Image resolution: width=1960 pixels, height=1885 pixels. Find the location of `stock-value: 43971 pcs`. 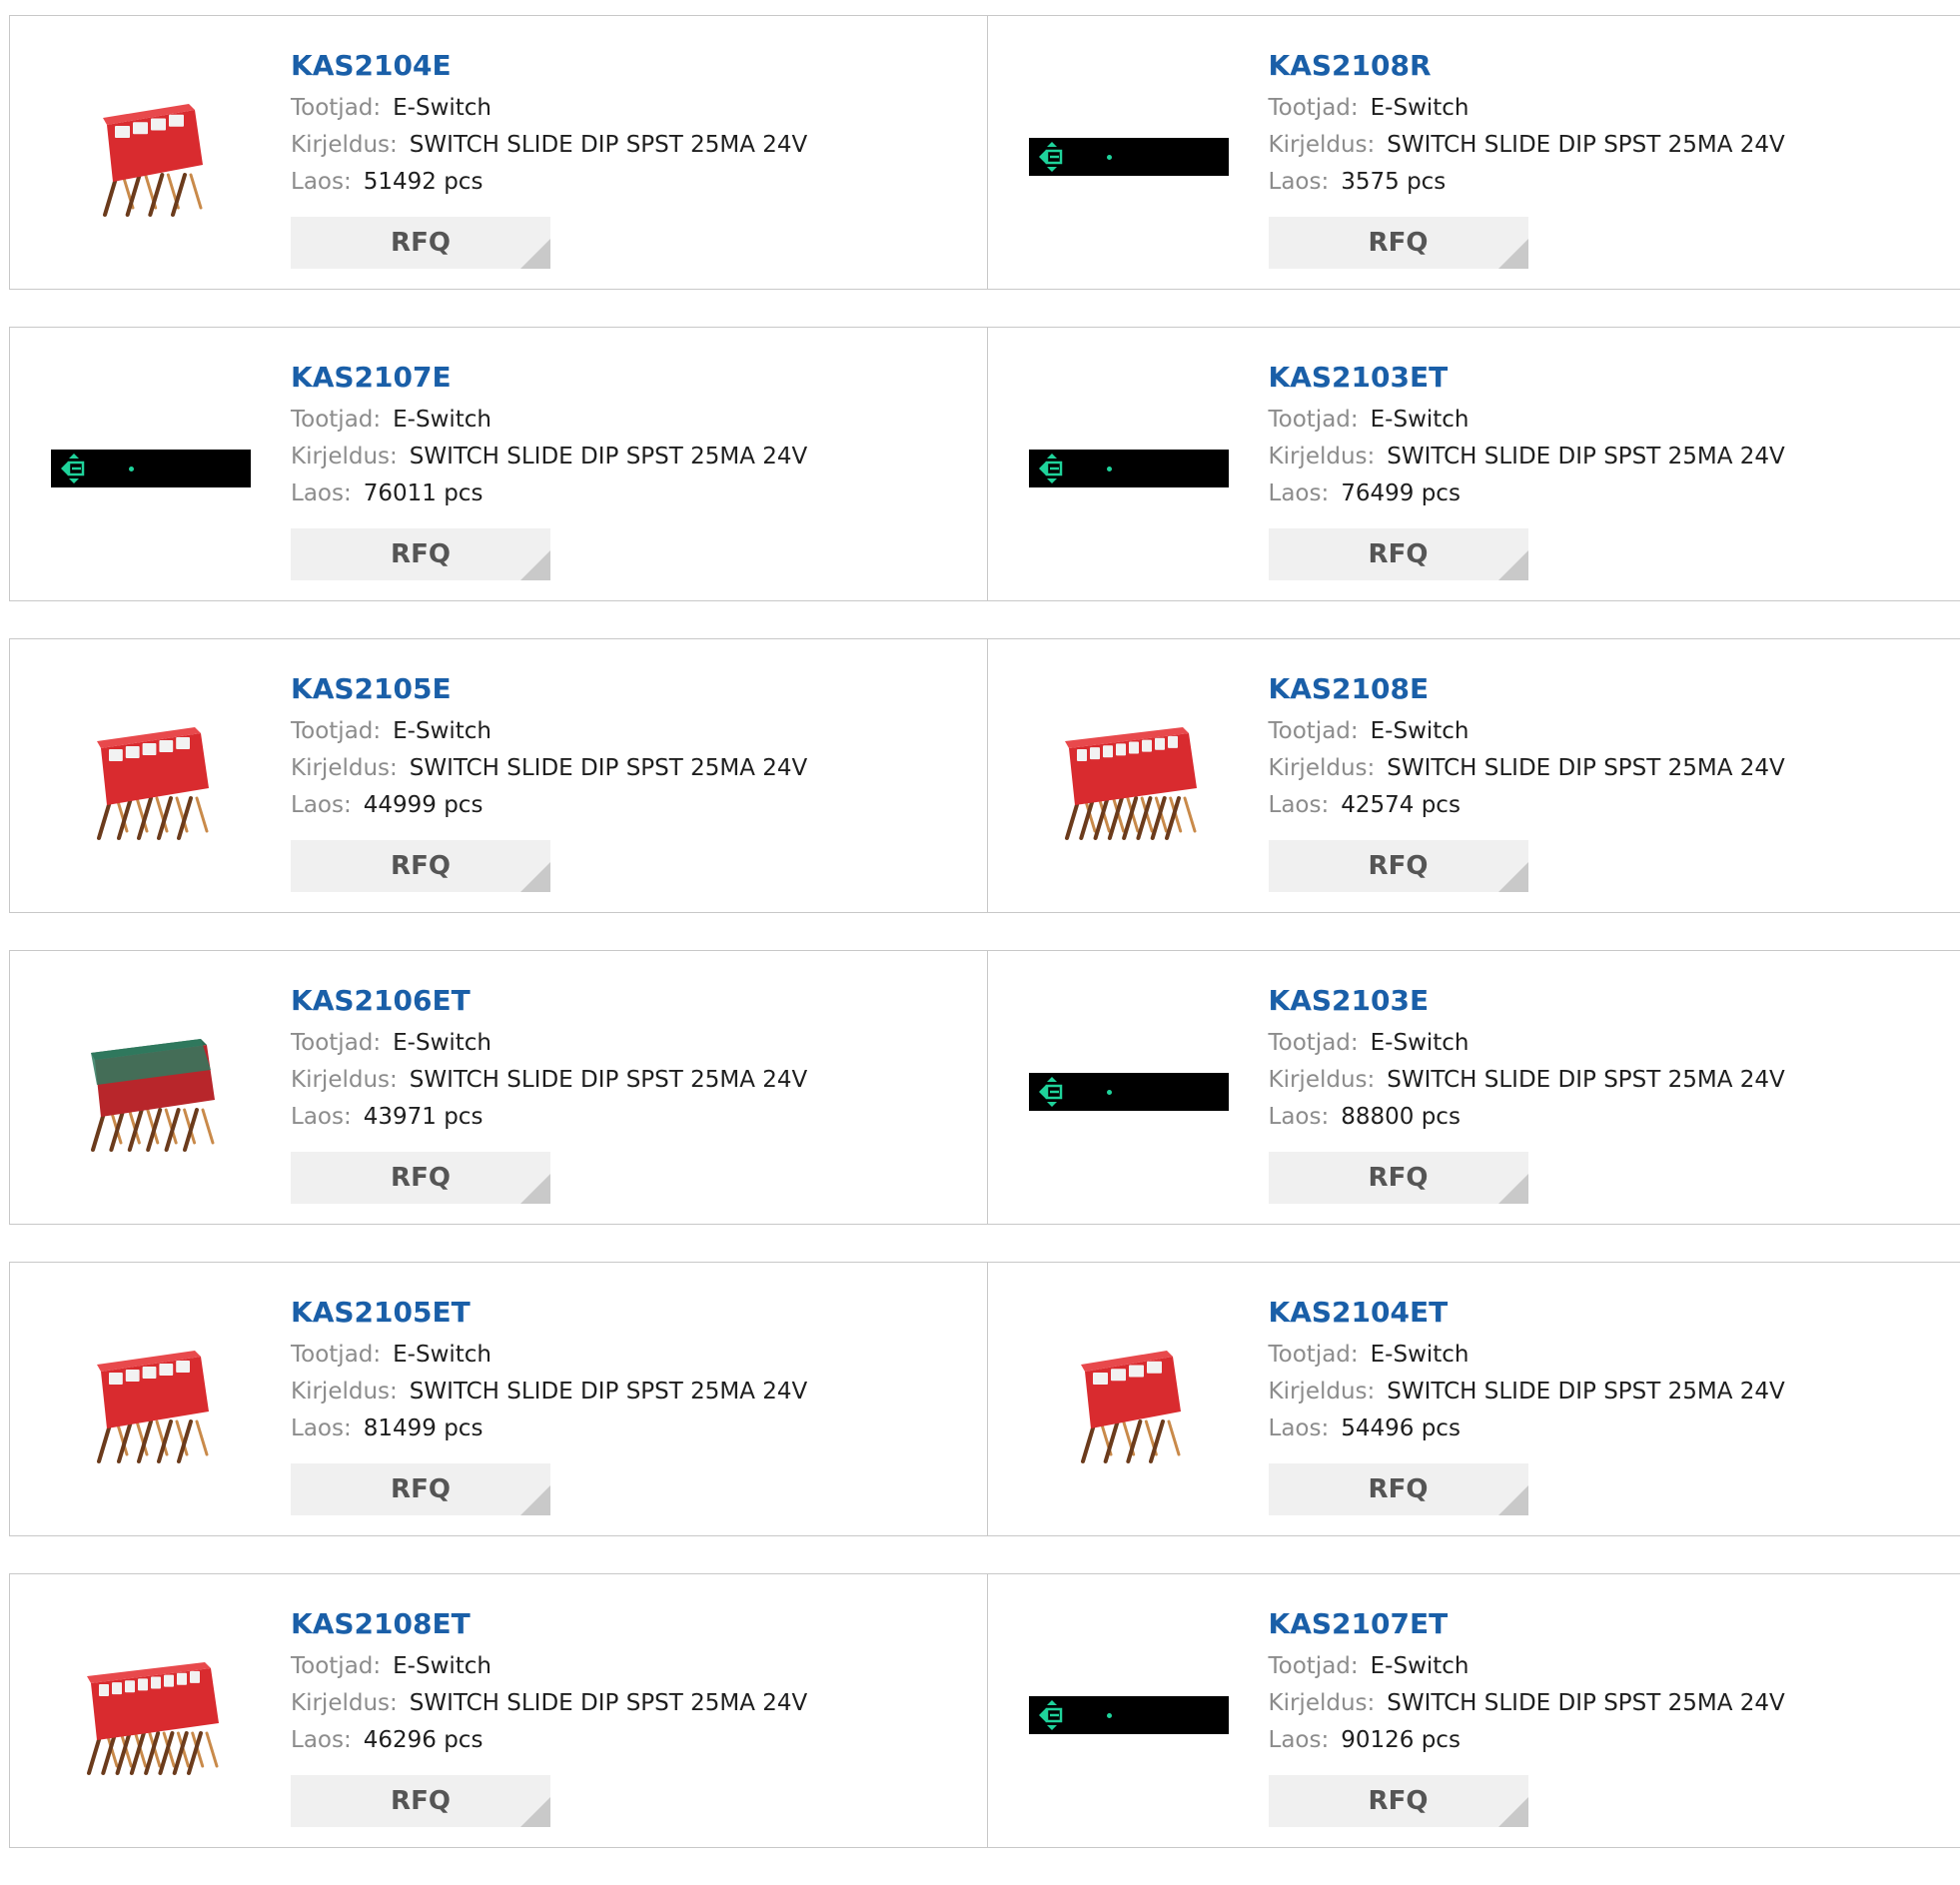

stock-value: 43971 pcs is located at coordinates (424, 1117).